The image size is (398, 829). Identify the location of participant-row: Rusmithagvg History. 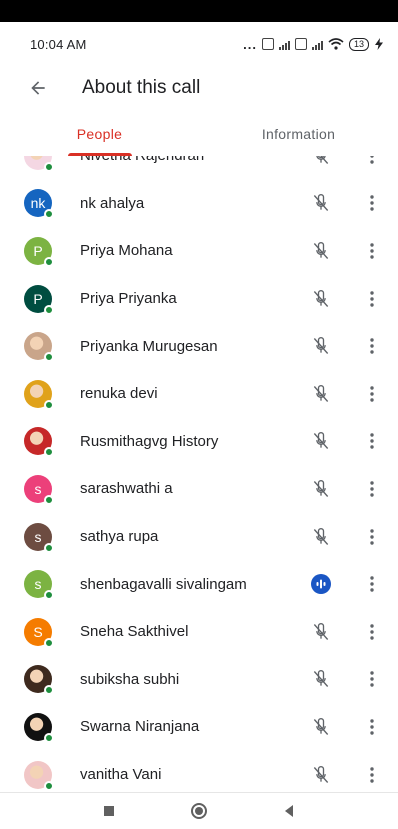
(199, 442).